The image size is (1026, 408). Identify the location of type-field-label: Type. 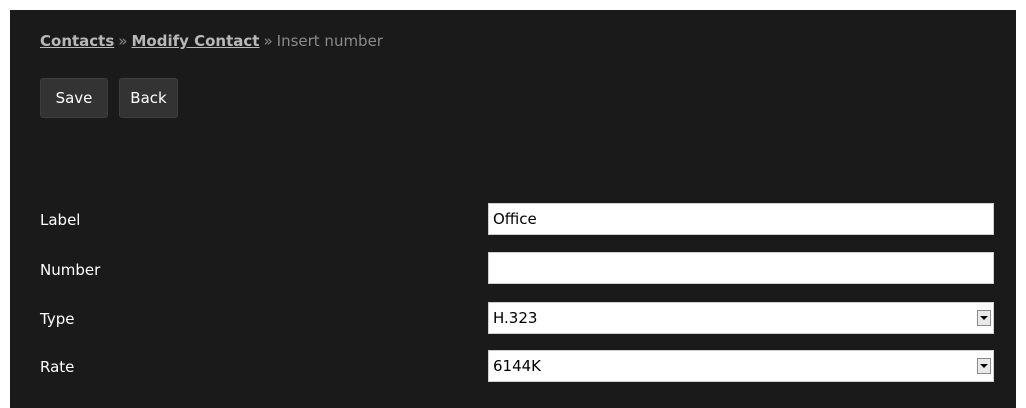
(57, 319).